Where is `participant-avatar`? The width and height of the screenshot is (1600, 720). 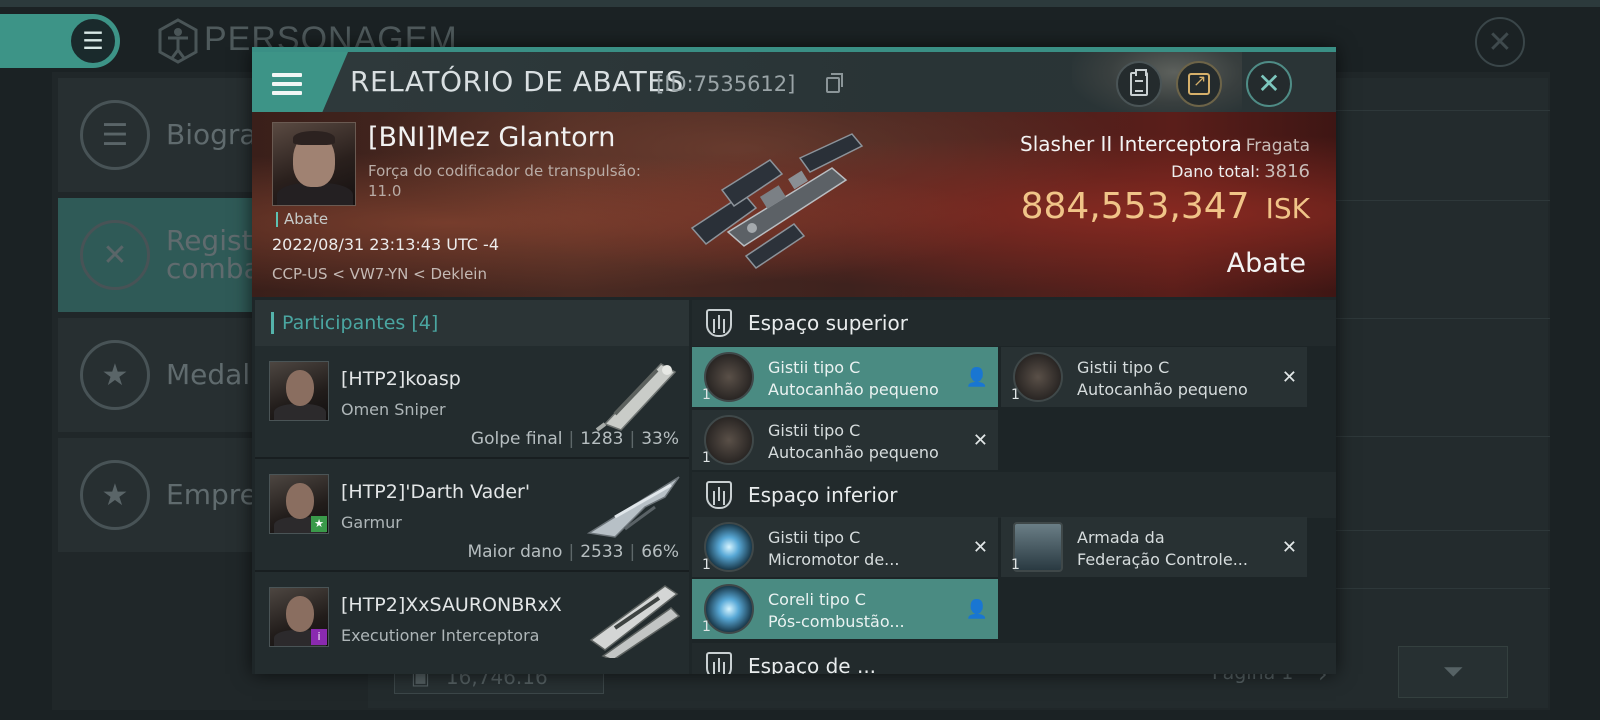
participant-avatar is located at coordinates (299, 391).